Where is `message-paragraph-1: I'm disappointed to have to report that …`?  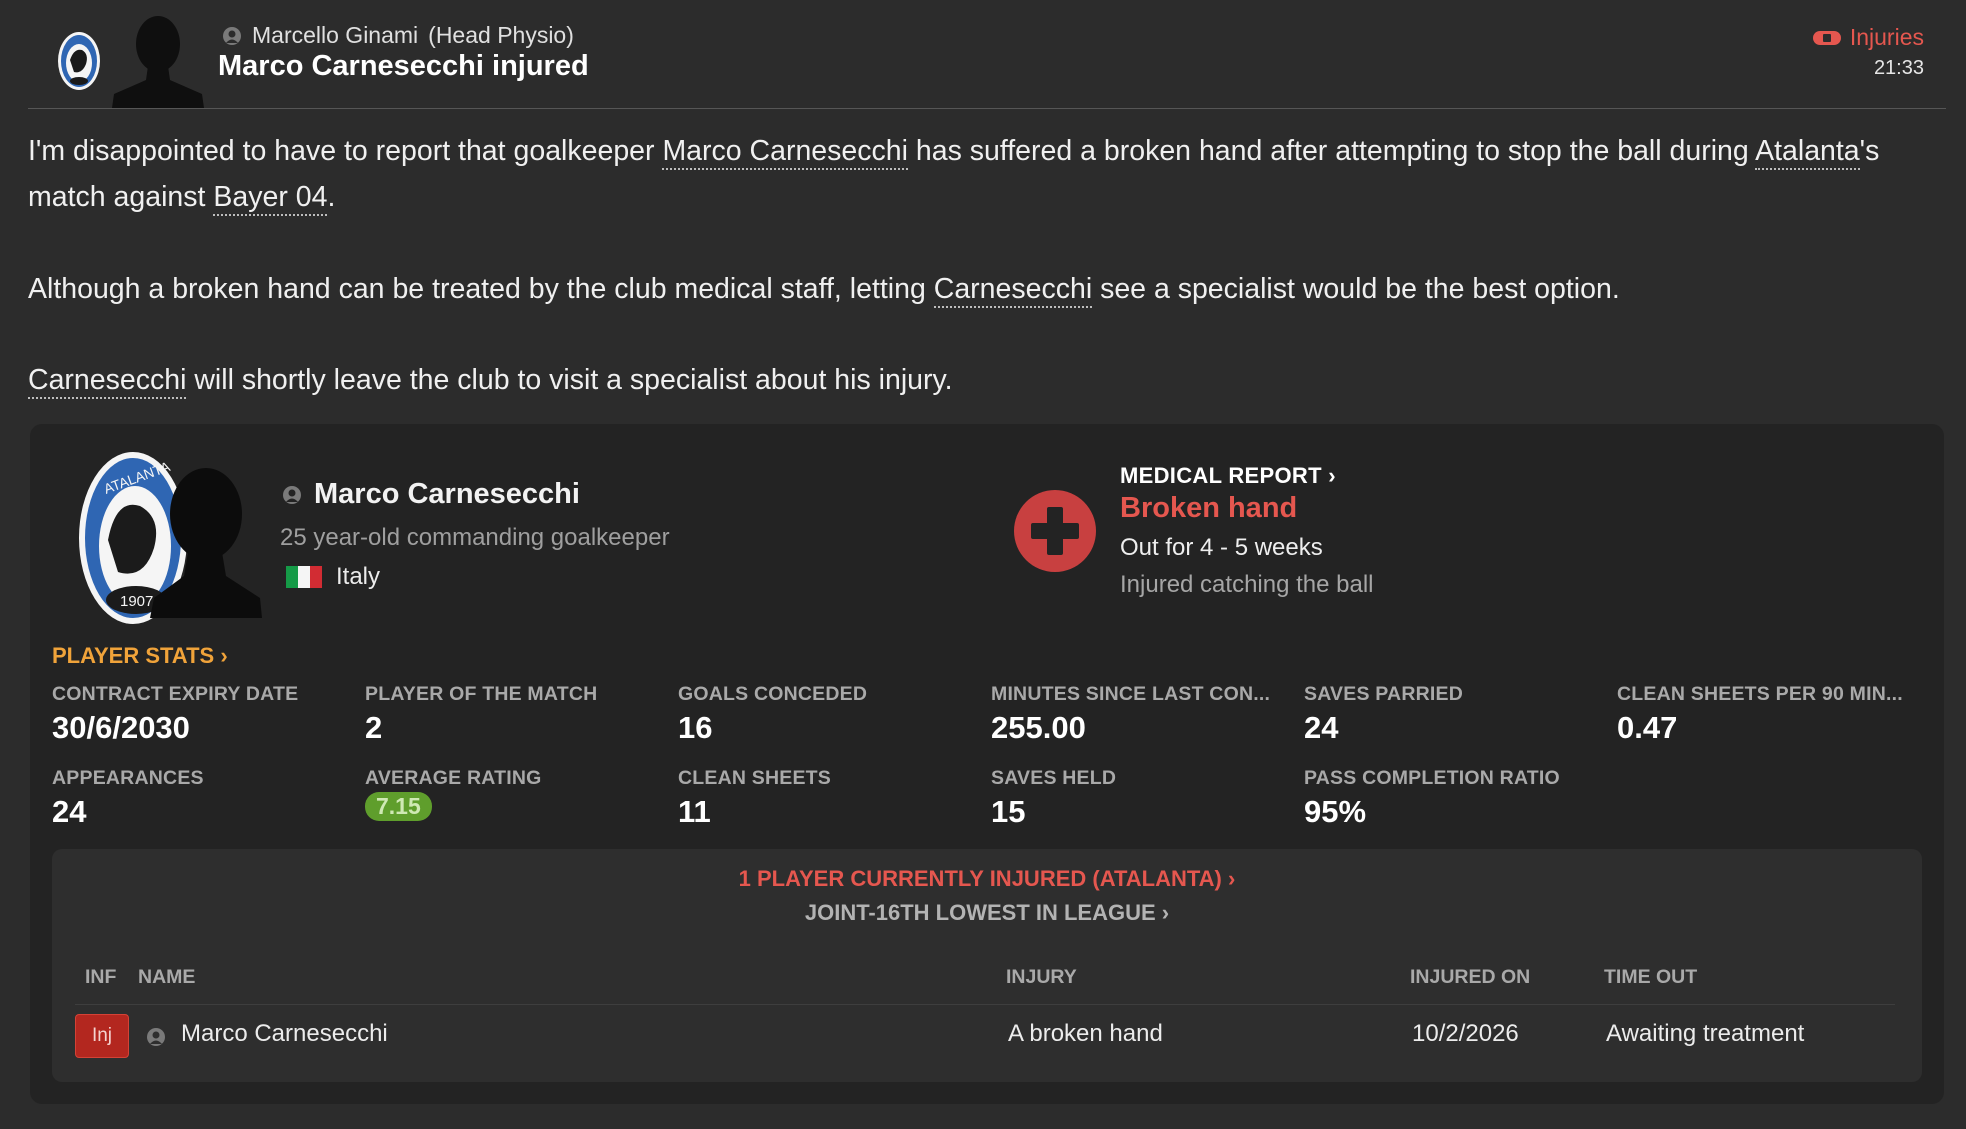 message-paragraph-1: I'm disappointed to have to report that … is located at coordinates (978, 174).